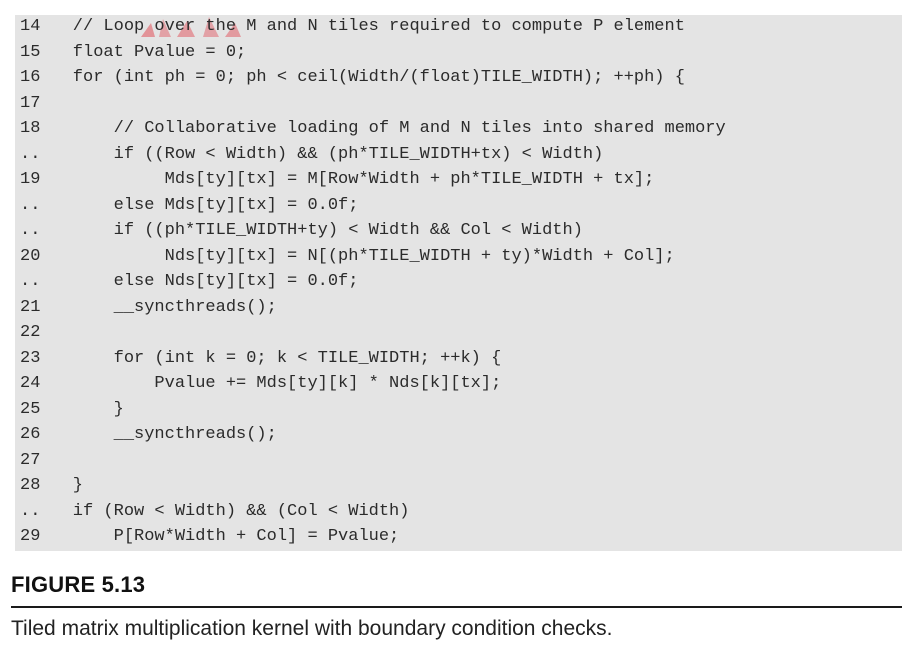 This screenshot has width=902, height=647. Describe the element at coordinates (458, 410) in the screenshot. I see `code-line: 25 }` at that location.